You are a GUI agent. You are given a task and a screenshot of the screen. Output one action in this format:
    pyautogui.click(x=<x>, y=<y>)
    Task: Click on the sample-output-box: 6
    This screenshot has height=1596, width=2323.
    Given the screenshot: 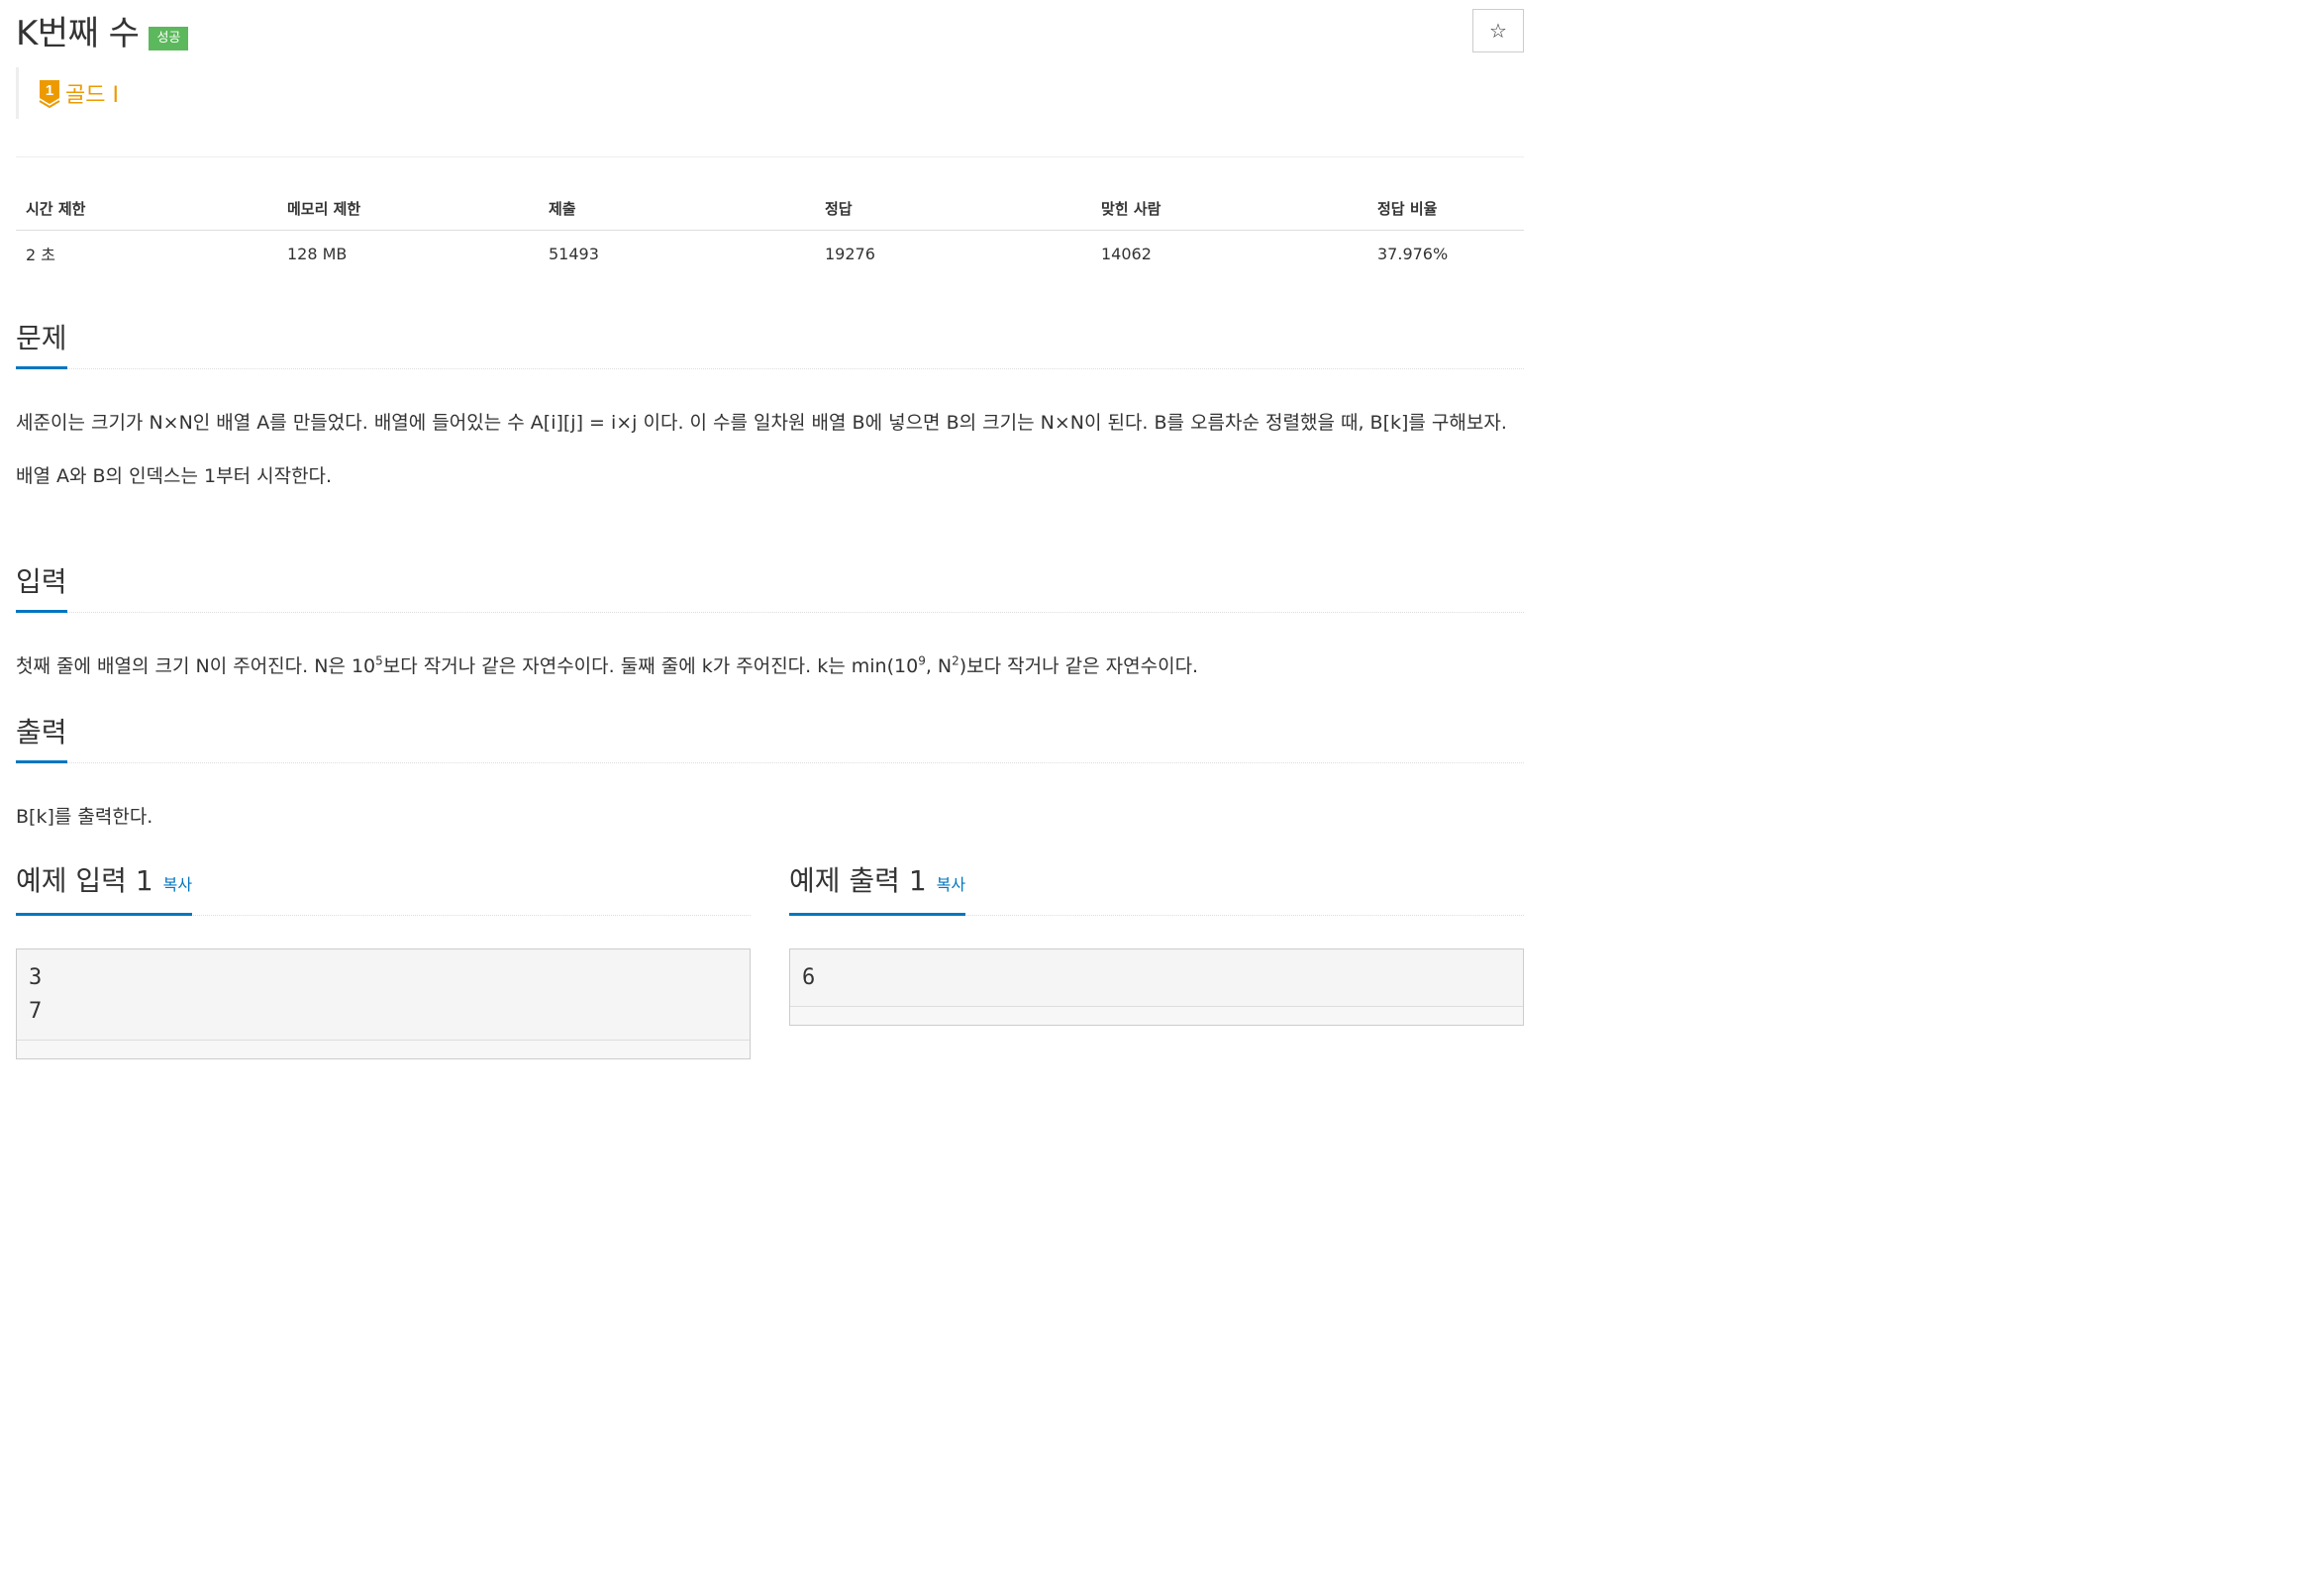 What is the action you would take?
    pyautogui.click(x=1156, y=987)
    